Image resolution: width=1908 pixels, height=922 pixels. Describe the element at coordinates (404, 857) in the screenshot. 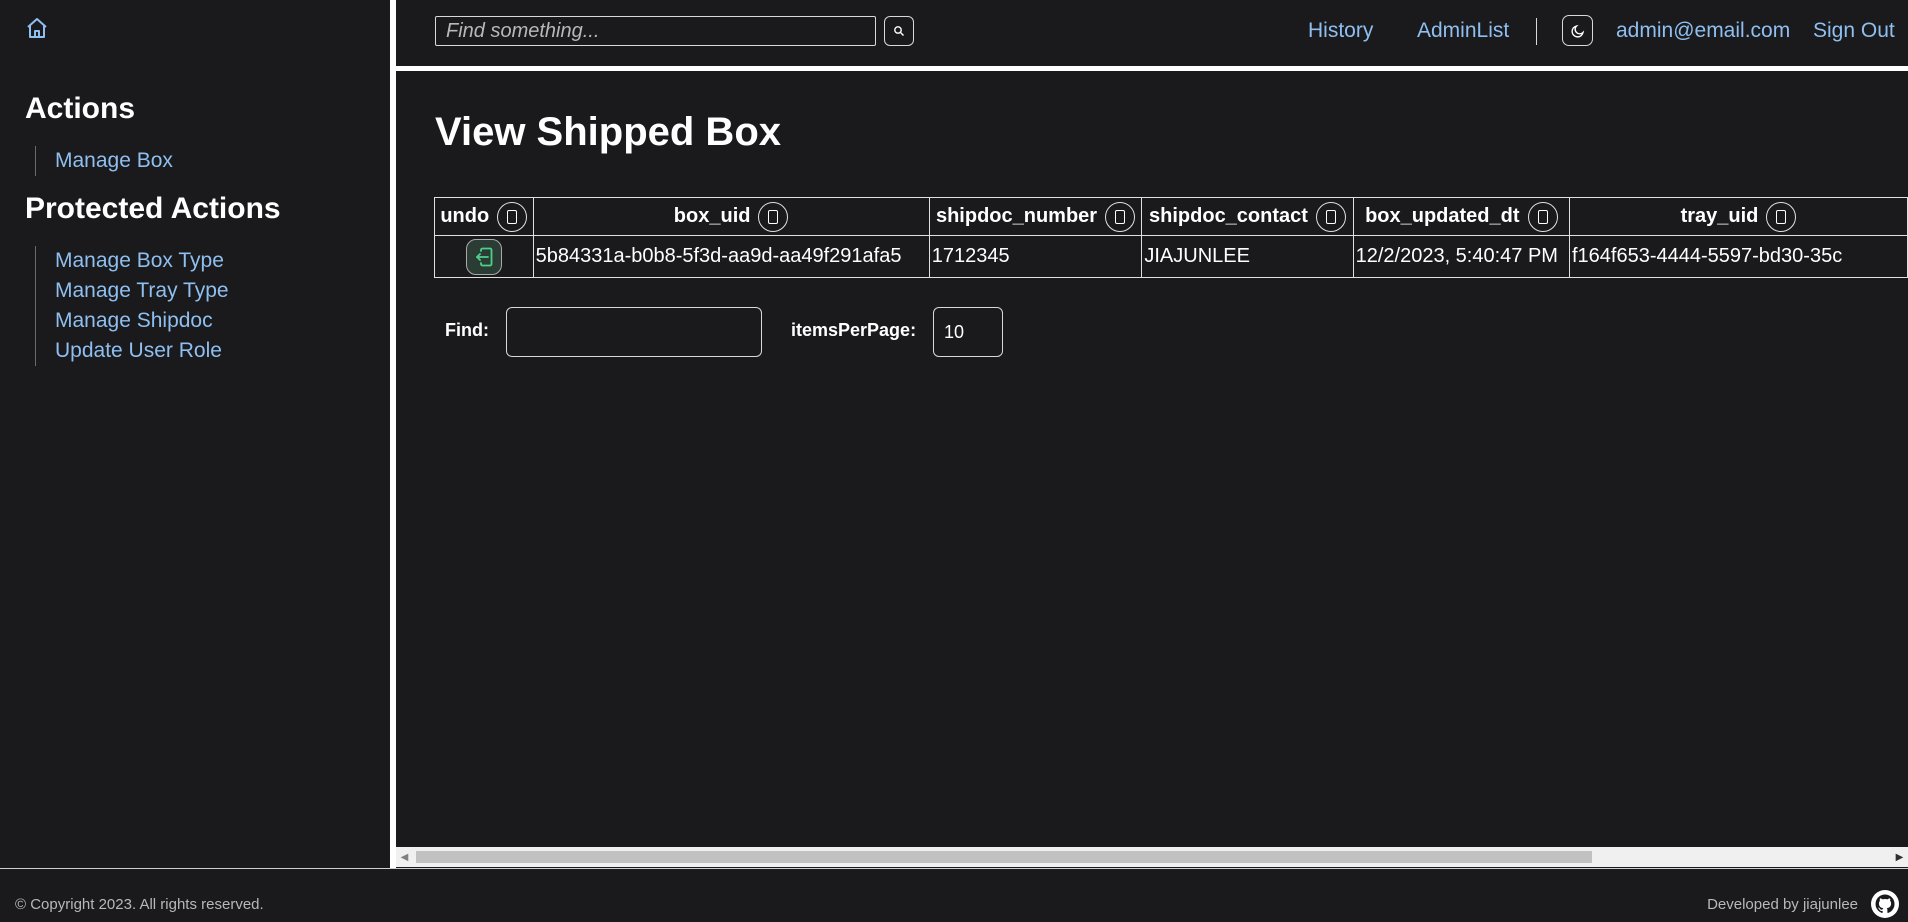

I see `scroll-left-arrow-icon: ◀` at that location.